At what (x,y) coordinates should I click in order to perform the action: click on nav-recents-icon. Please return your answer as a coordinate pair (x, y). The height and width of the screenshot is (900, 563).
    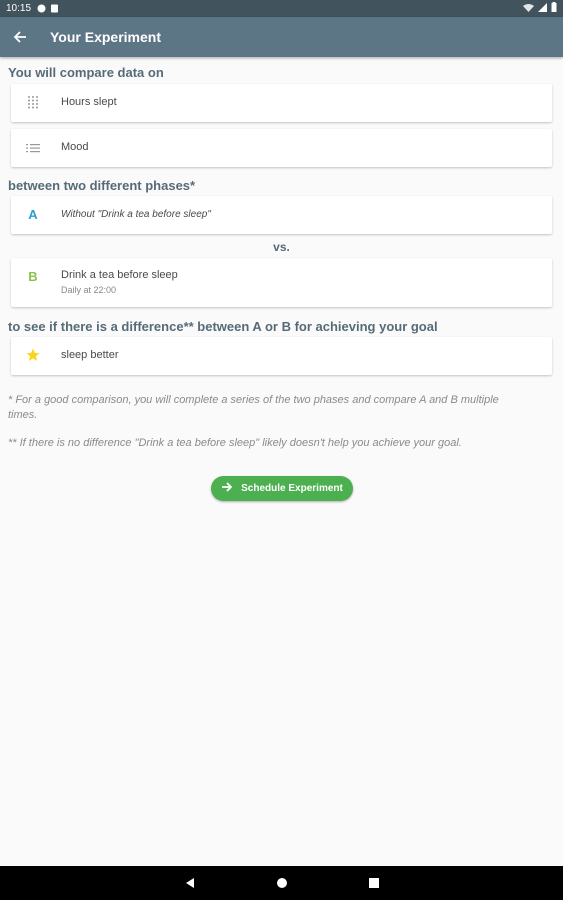
    Looking at the image, I should click on (374, 883).